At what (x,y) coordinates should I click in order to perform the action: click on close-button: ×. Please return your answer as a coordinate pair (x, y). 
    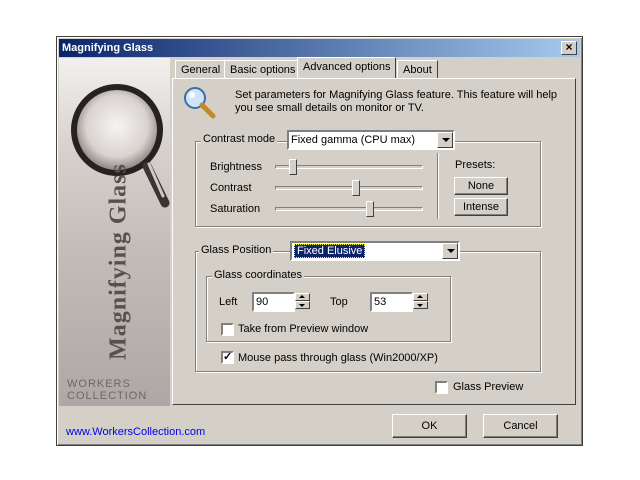
    Looking at the image, I should click on (569, 48).